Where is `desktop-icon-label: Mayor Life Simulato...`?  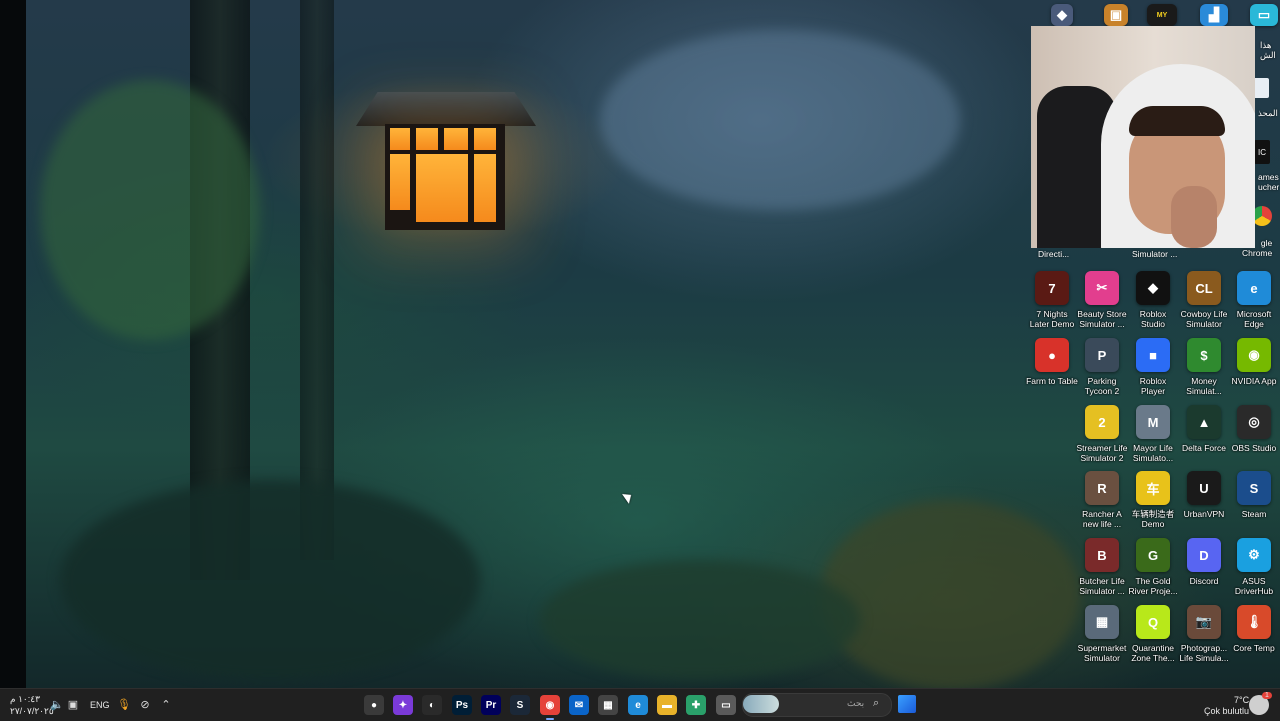
desktop-icon-label: Mayor Life Simulato... is located at coordinates (1153, 453).